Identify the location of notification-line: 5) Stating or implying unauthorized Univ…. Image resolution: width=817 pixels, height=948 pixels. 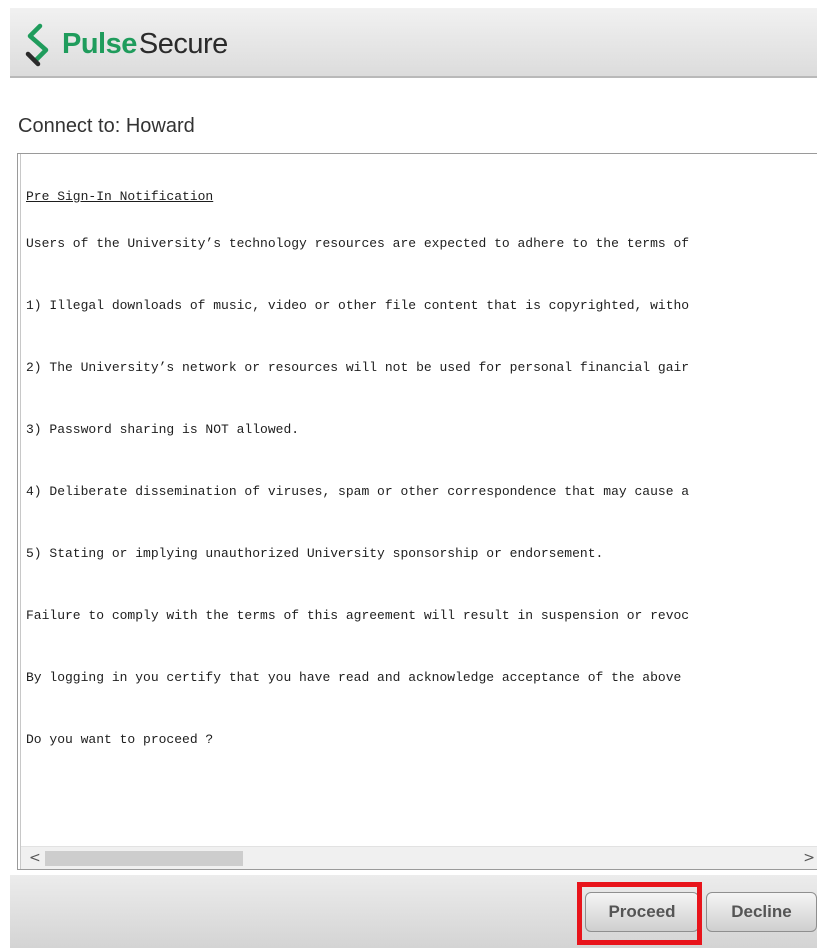
(315, 553).